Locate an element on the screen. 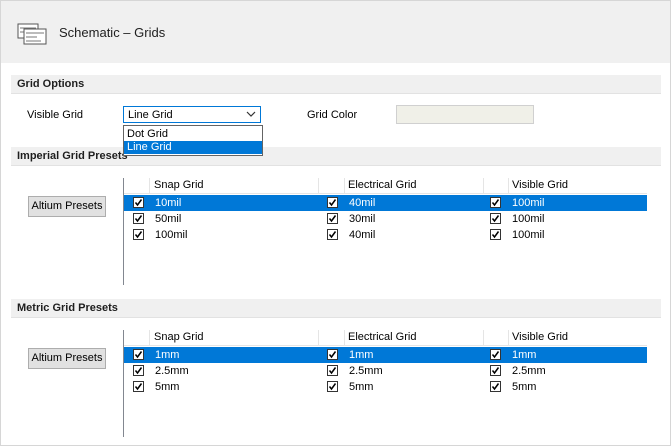  visible-grid-dropdown-list: Dot Grid Line Grid is located at coordinates (193, 140).